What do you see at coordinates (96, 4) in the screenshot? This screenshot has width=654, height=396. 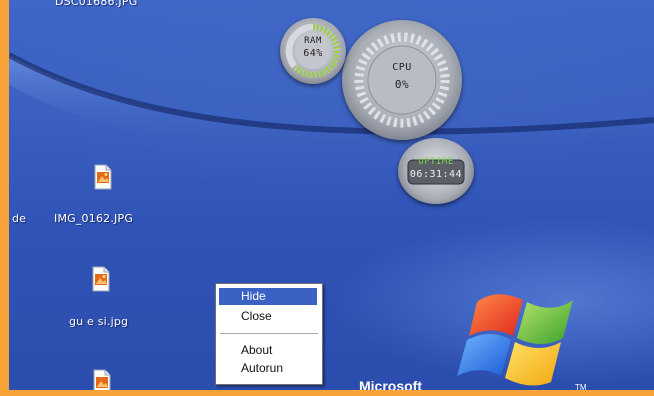 I see `desktop-icon-label: DSC01686.JPG` at bounding box center [96, 4].